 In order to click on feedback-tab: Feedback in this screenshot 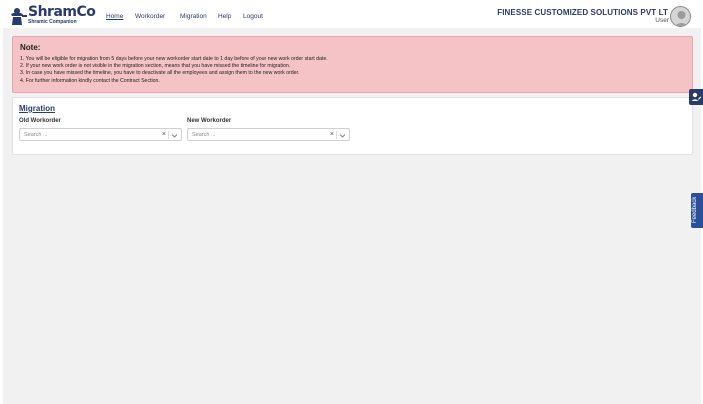, I will do `click(697, 210)`.